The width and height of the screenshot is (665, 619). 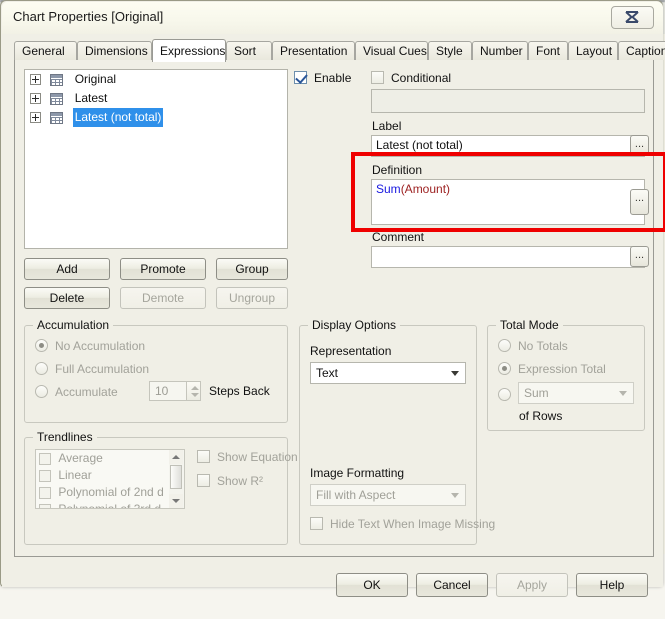 What do you see at coordinates (529, 325) in the screenshot?
I see `total-mode-group-title: Total Mode` at bounding box center [529, 325].